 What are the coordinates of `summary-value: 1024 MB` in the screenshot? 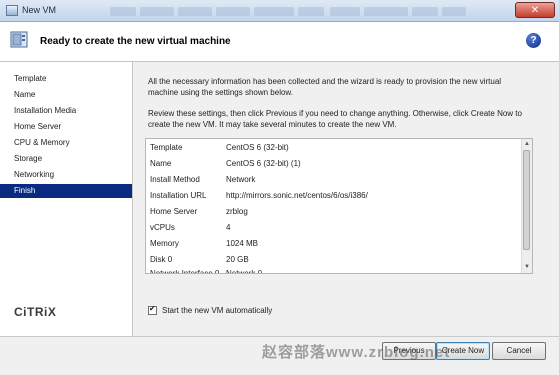 It's located at (242, 243).